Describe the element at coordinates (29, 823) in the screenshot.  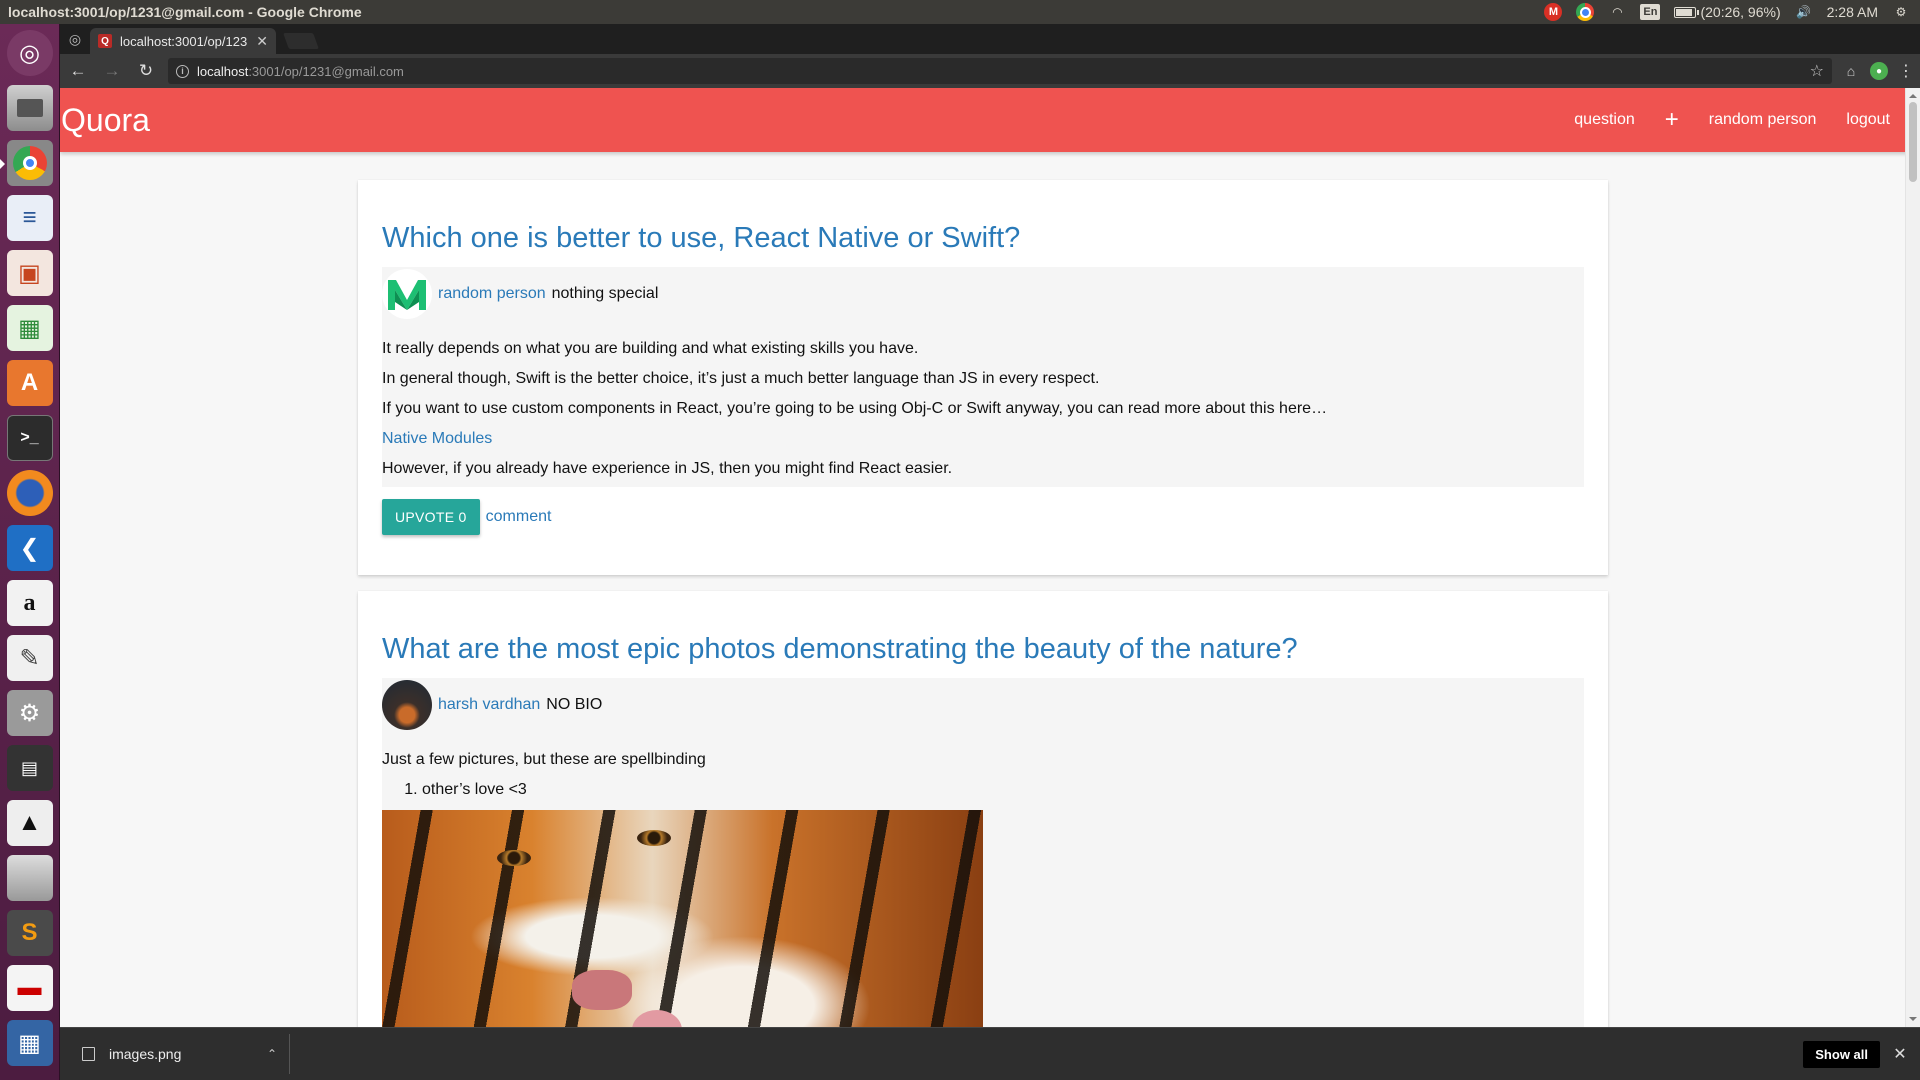
I see `inkscape-icon: ▲` at that location.